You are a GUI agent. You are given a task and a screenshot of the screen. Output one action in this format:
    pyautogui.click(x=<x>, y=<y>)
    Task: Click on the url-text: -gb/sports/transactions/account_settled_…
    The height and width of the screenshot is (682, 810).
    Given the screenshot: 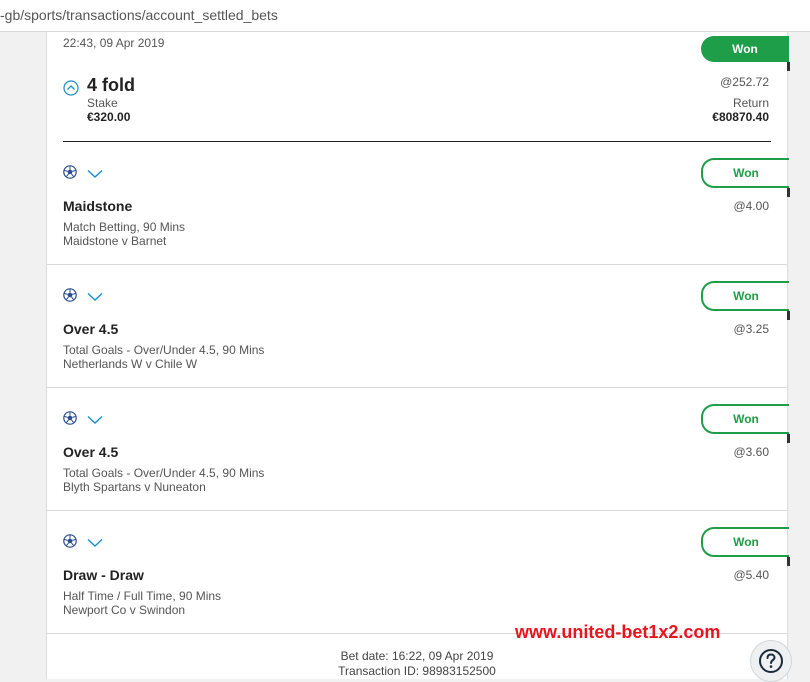 What is the action you would take?
    pyautogui.click(x=139, y=15)
    